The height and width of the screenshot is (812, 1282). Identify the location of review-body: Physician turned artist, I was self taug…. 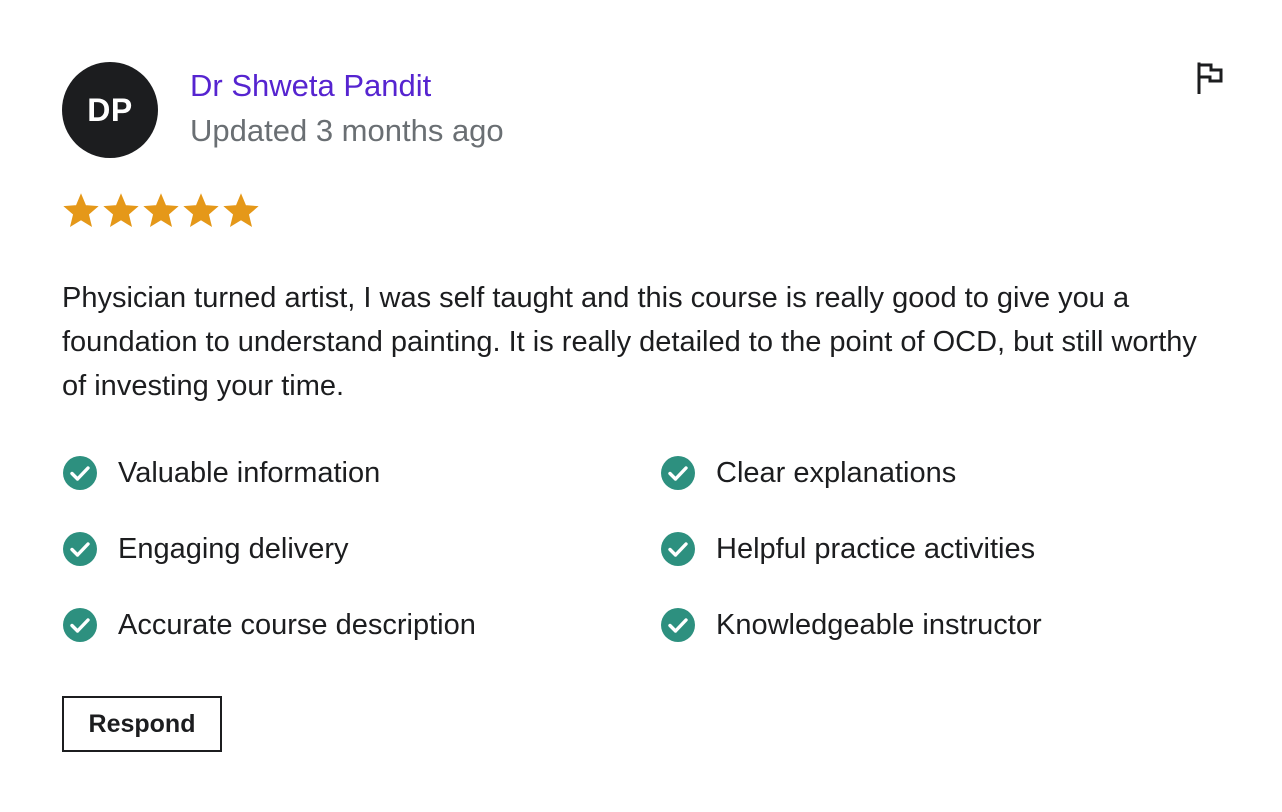
(629, 342).